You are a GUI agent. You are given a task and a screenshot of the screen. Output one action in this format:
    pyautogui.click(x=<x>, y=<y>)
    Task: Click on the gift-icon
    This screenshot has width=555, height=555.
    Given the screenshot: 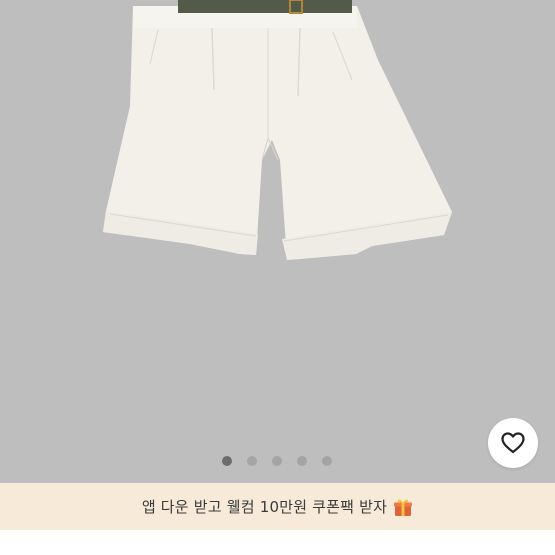 What is the action you would take?
    pyautogui.click(x=403, y=507)
    